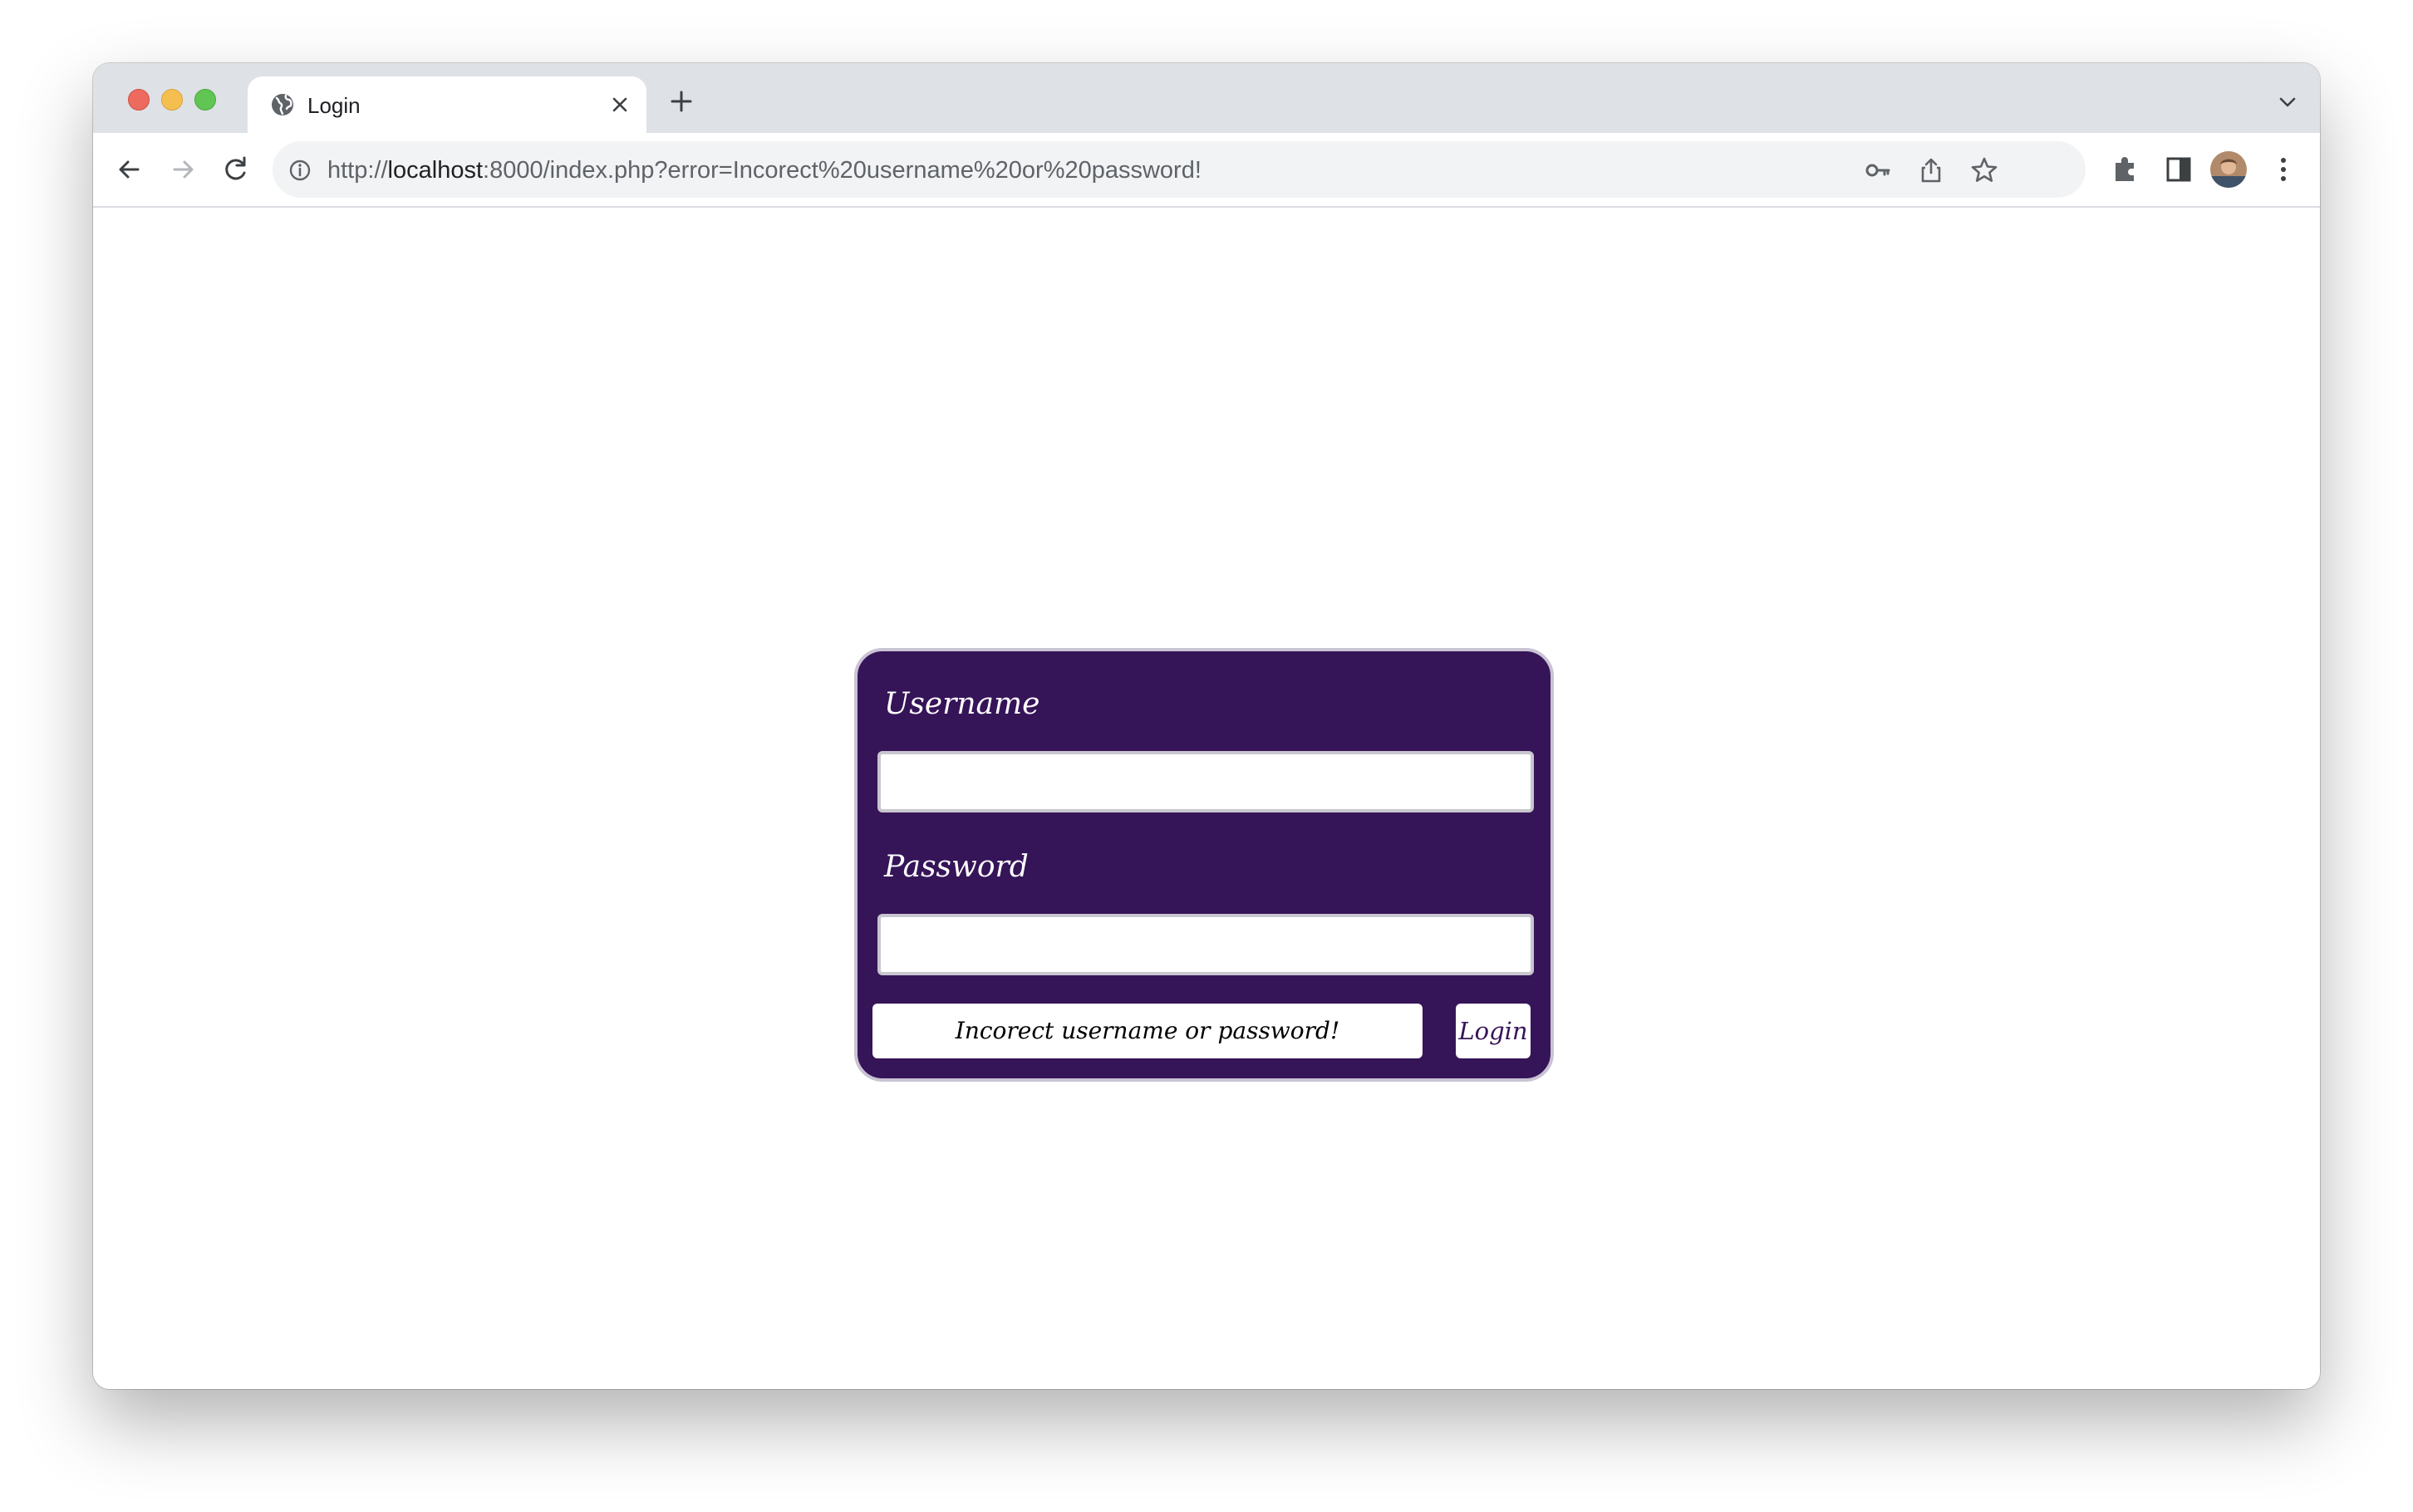  I want to click on username-label: Username, so click(962, 704).